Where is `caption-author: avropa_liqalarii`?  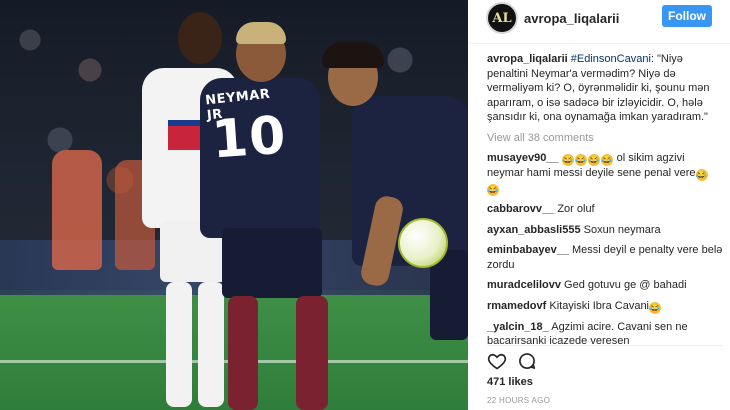 caption-author: avropa_liqalarii is located at coordinates (527, 59).